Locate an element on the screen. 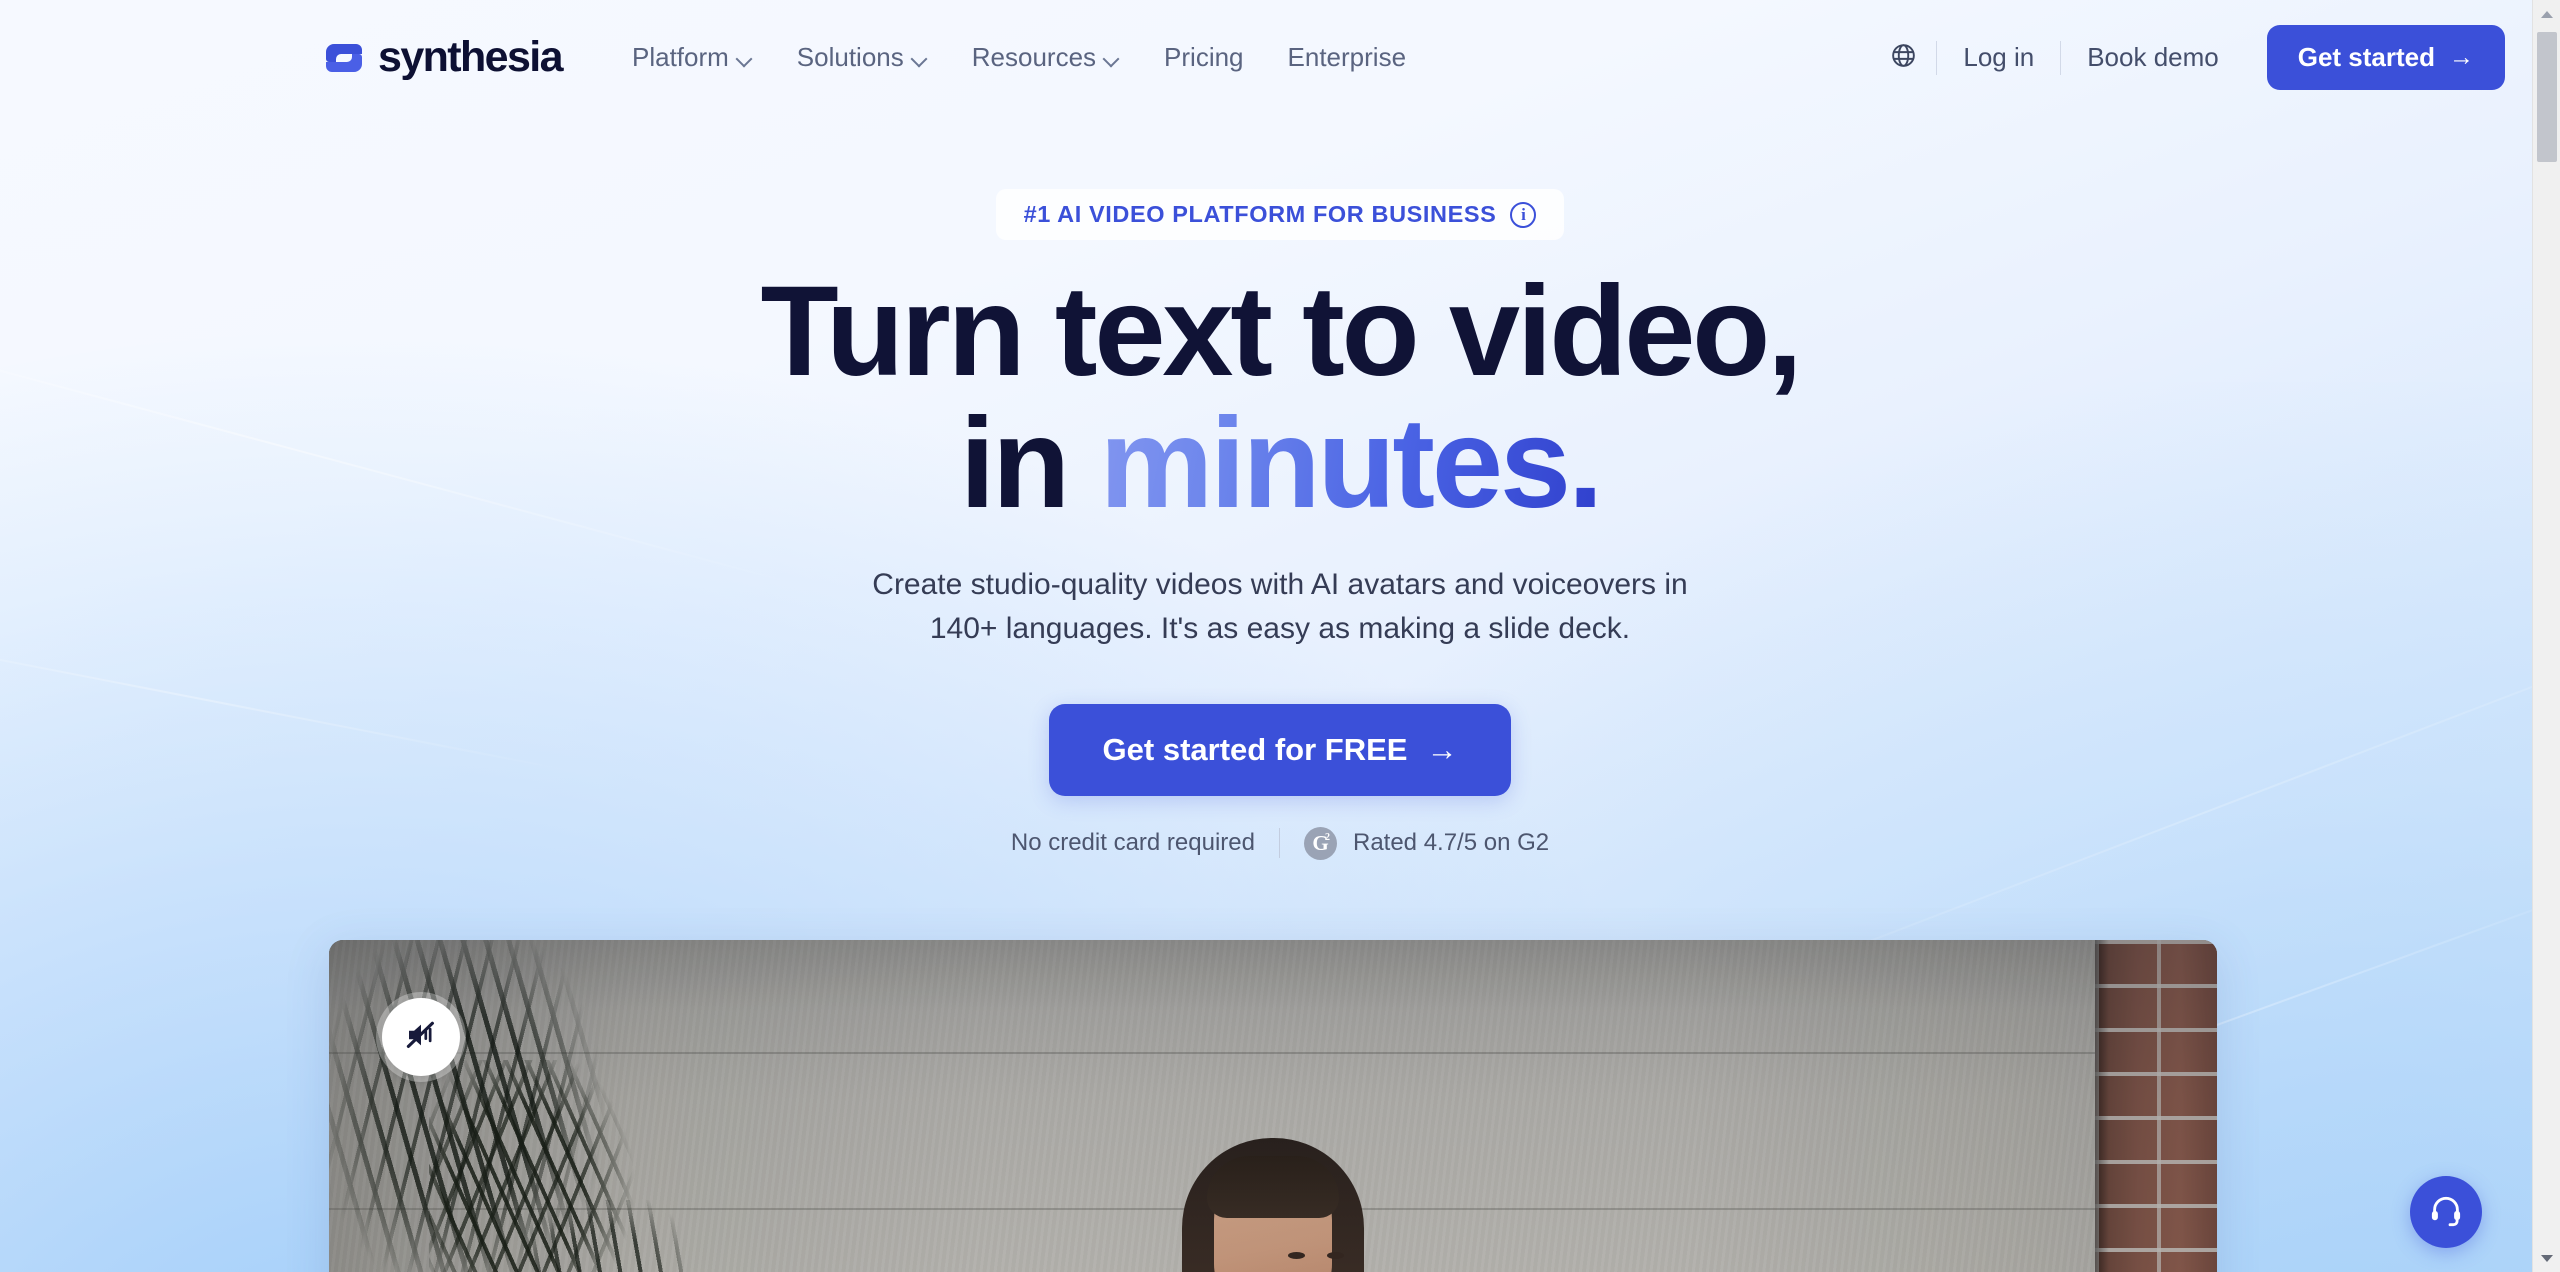  page-title: Turn text to video, in minutes. is located at coordinates (1281, 398).